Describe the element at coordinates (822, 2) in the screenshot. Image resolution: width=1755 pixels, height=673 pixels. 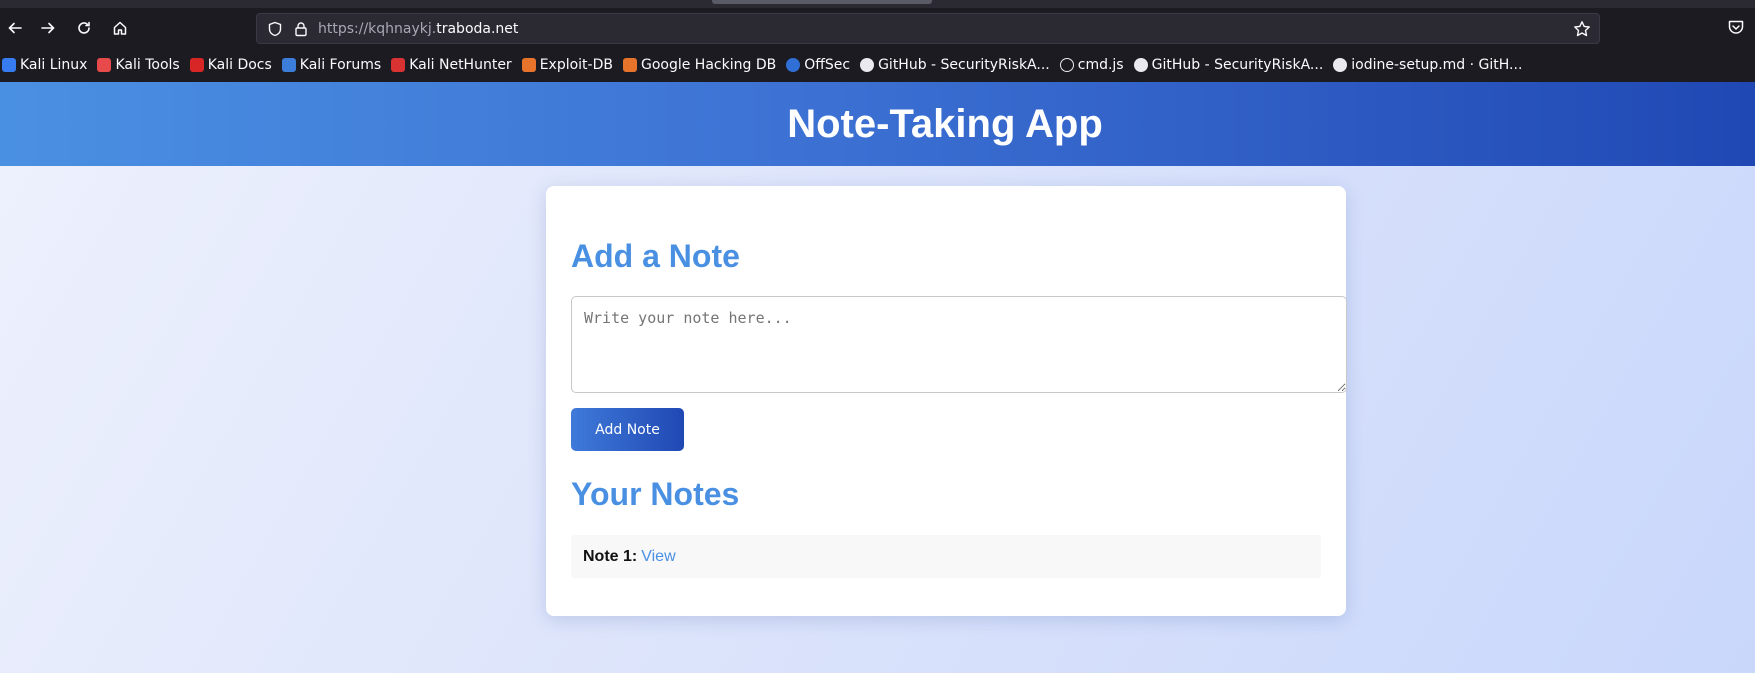
I see `active-tab-indicator` at that location.